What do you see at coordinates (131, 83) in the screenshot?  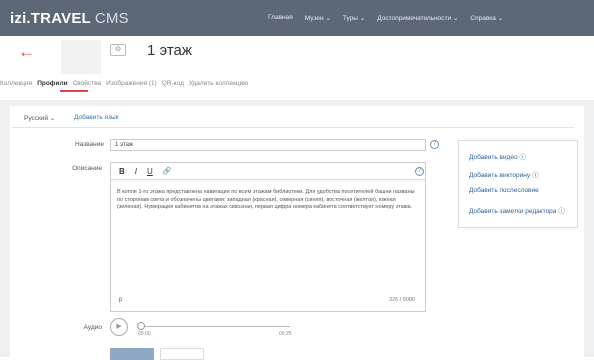 I see `tab-images: Изображения (1)` at bounding box center [131, 83].